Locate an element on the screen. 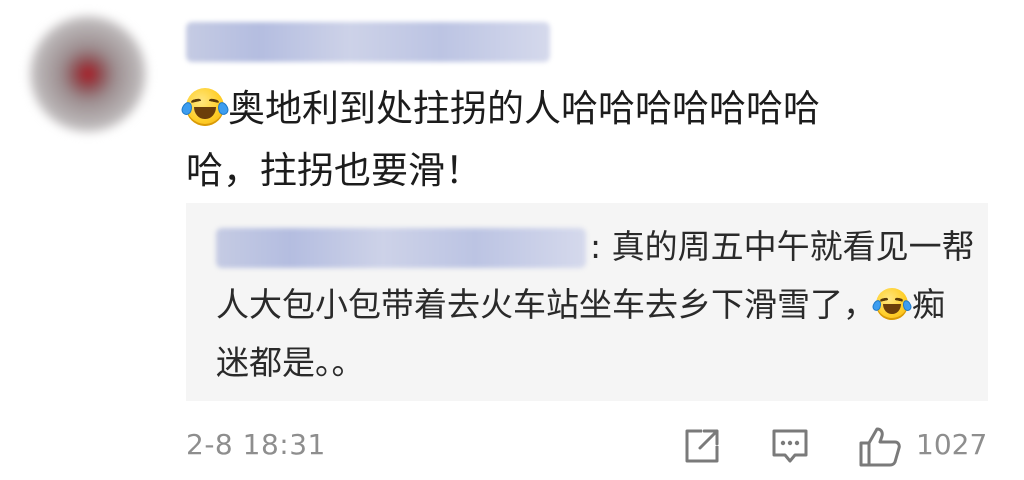 The width and height of the screenshot is (1024, 480). author-name is located at coordinates (368, 42).